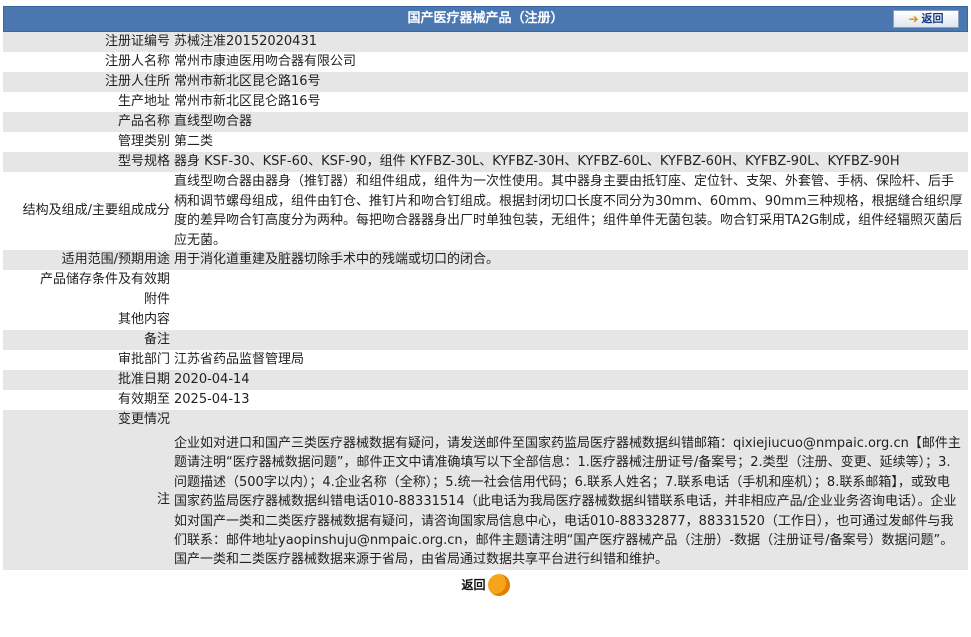 The image size is (971, 637). Describe the element at coordinates (570, 102) in the screenshot. I see `value-production-address: 常州市新北区昆仑路16号` at that location.